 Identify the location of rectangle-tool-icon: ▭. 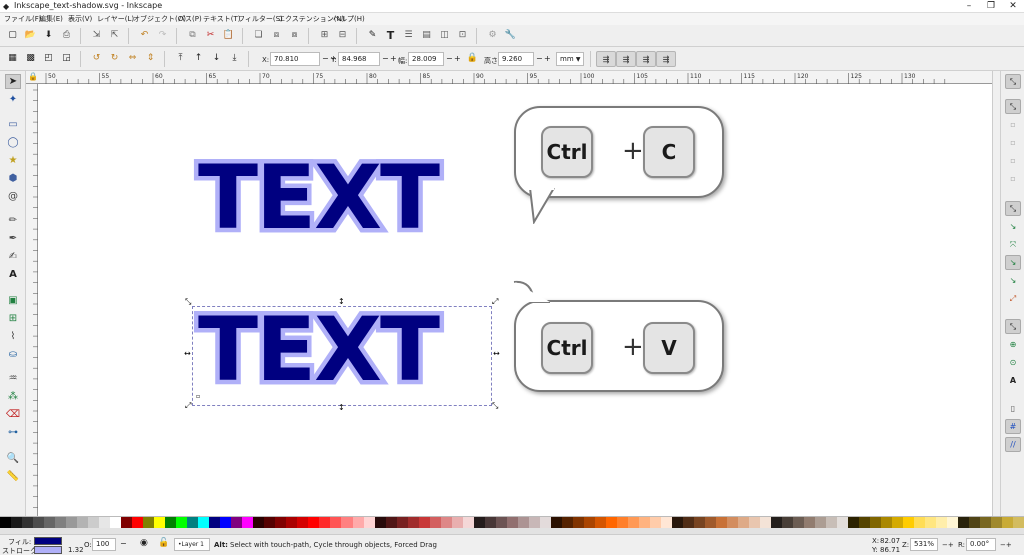
(13, 124).